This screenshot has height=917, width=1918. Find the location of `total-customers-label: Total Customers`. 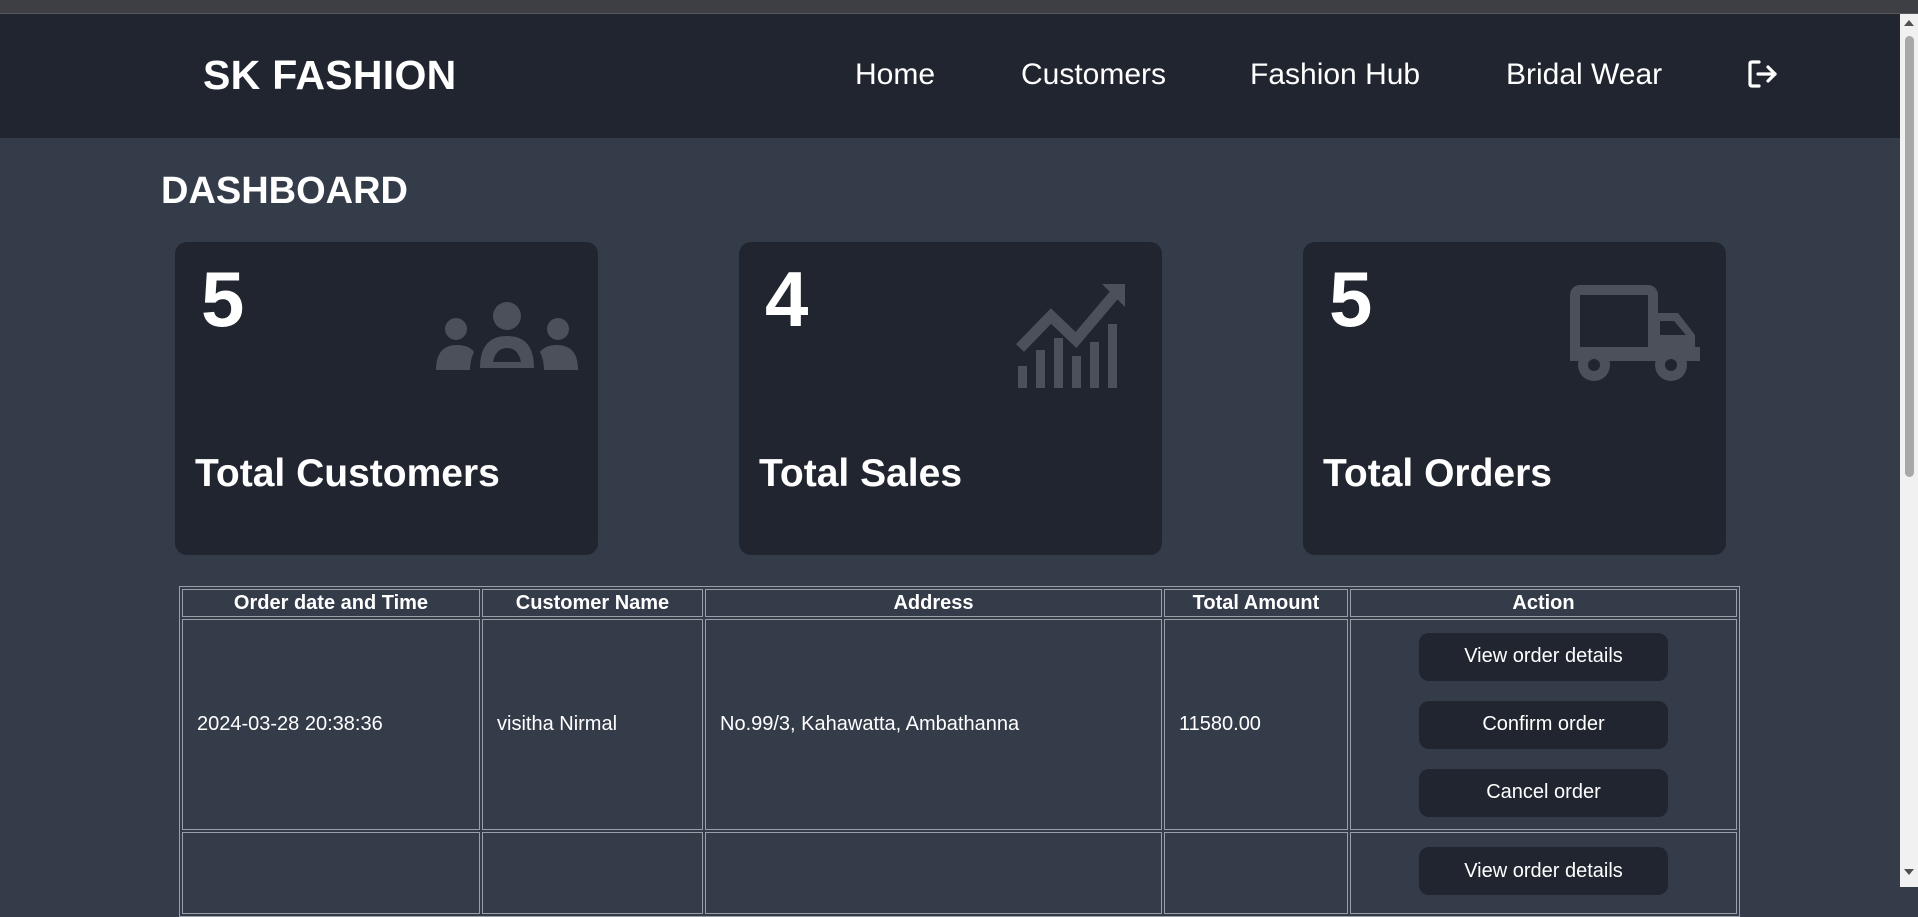

total-customers-label: Total Customers is located at coordinates (347, 473).